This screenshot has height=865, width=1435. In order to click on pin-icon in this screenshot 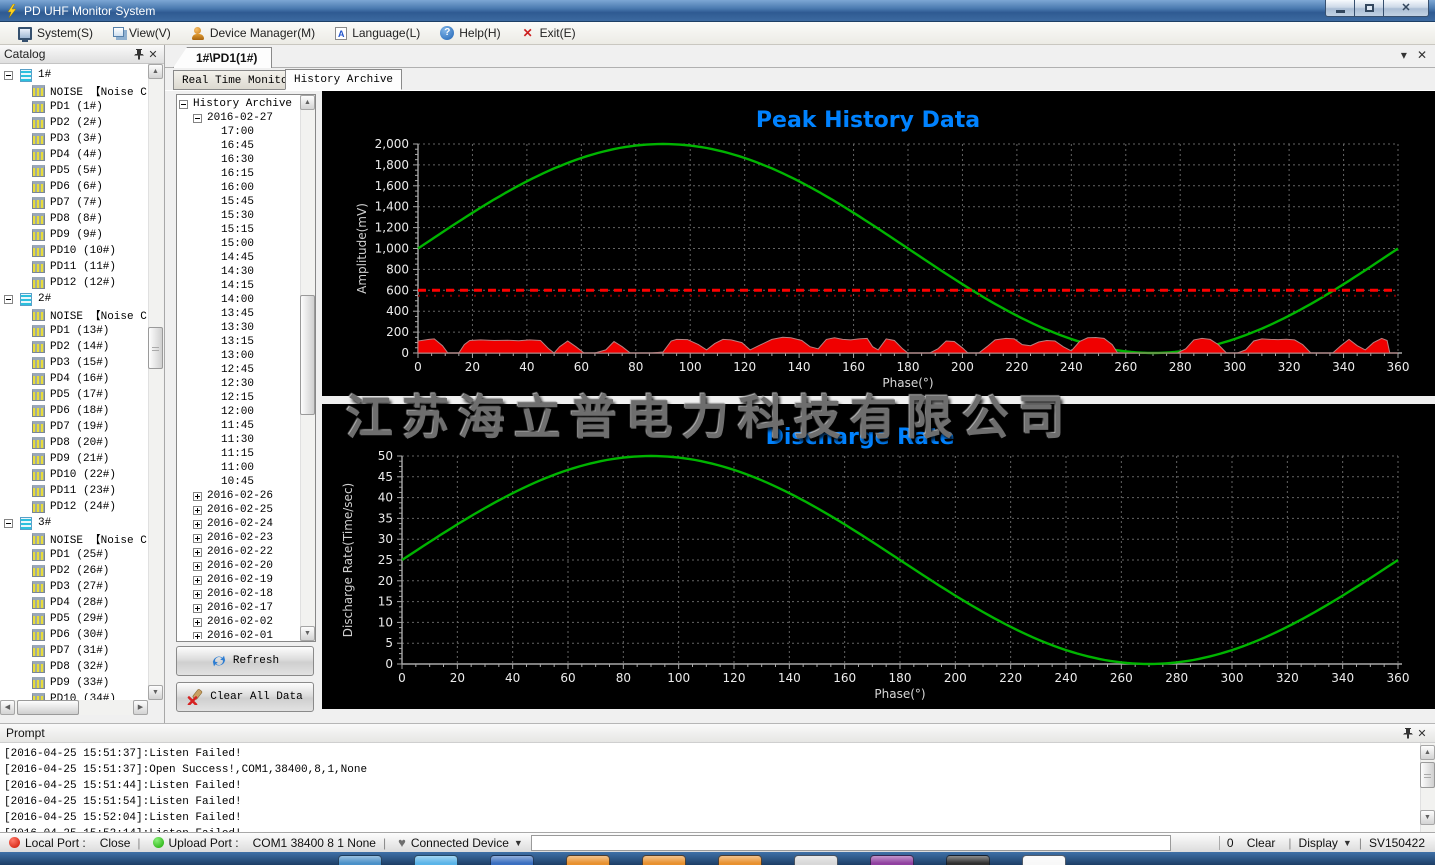, I will do `click(139, 54)`.